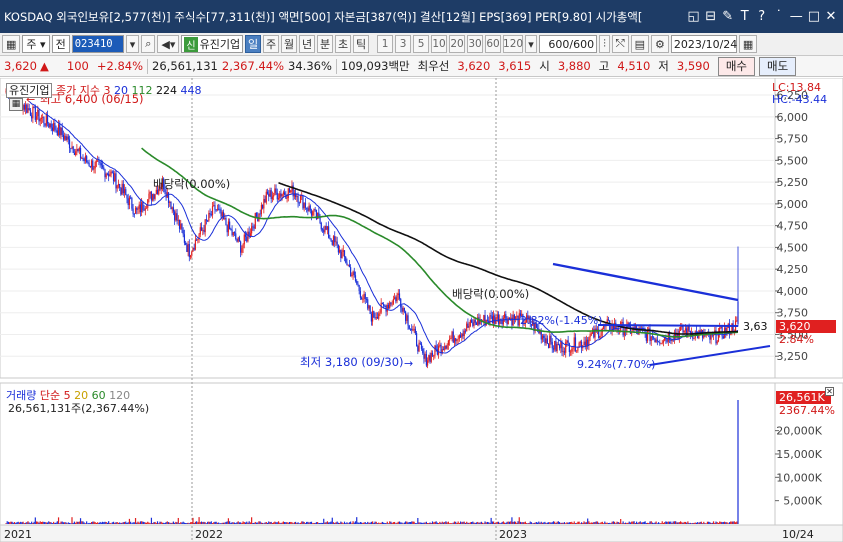 The image size is (843, 542). Describe the element at coordinates (640, 44) in the screenshot. I see `save-icon: ▤` at that location.